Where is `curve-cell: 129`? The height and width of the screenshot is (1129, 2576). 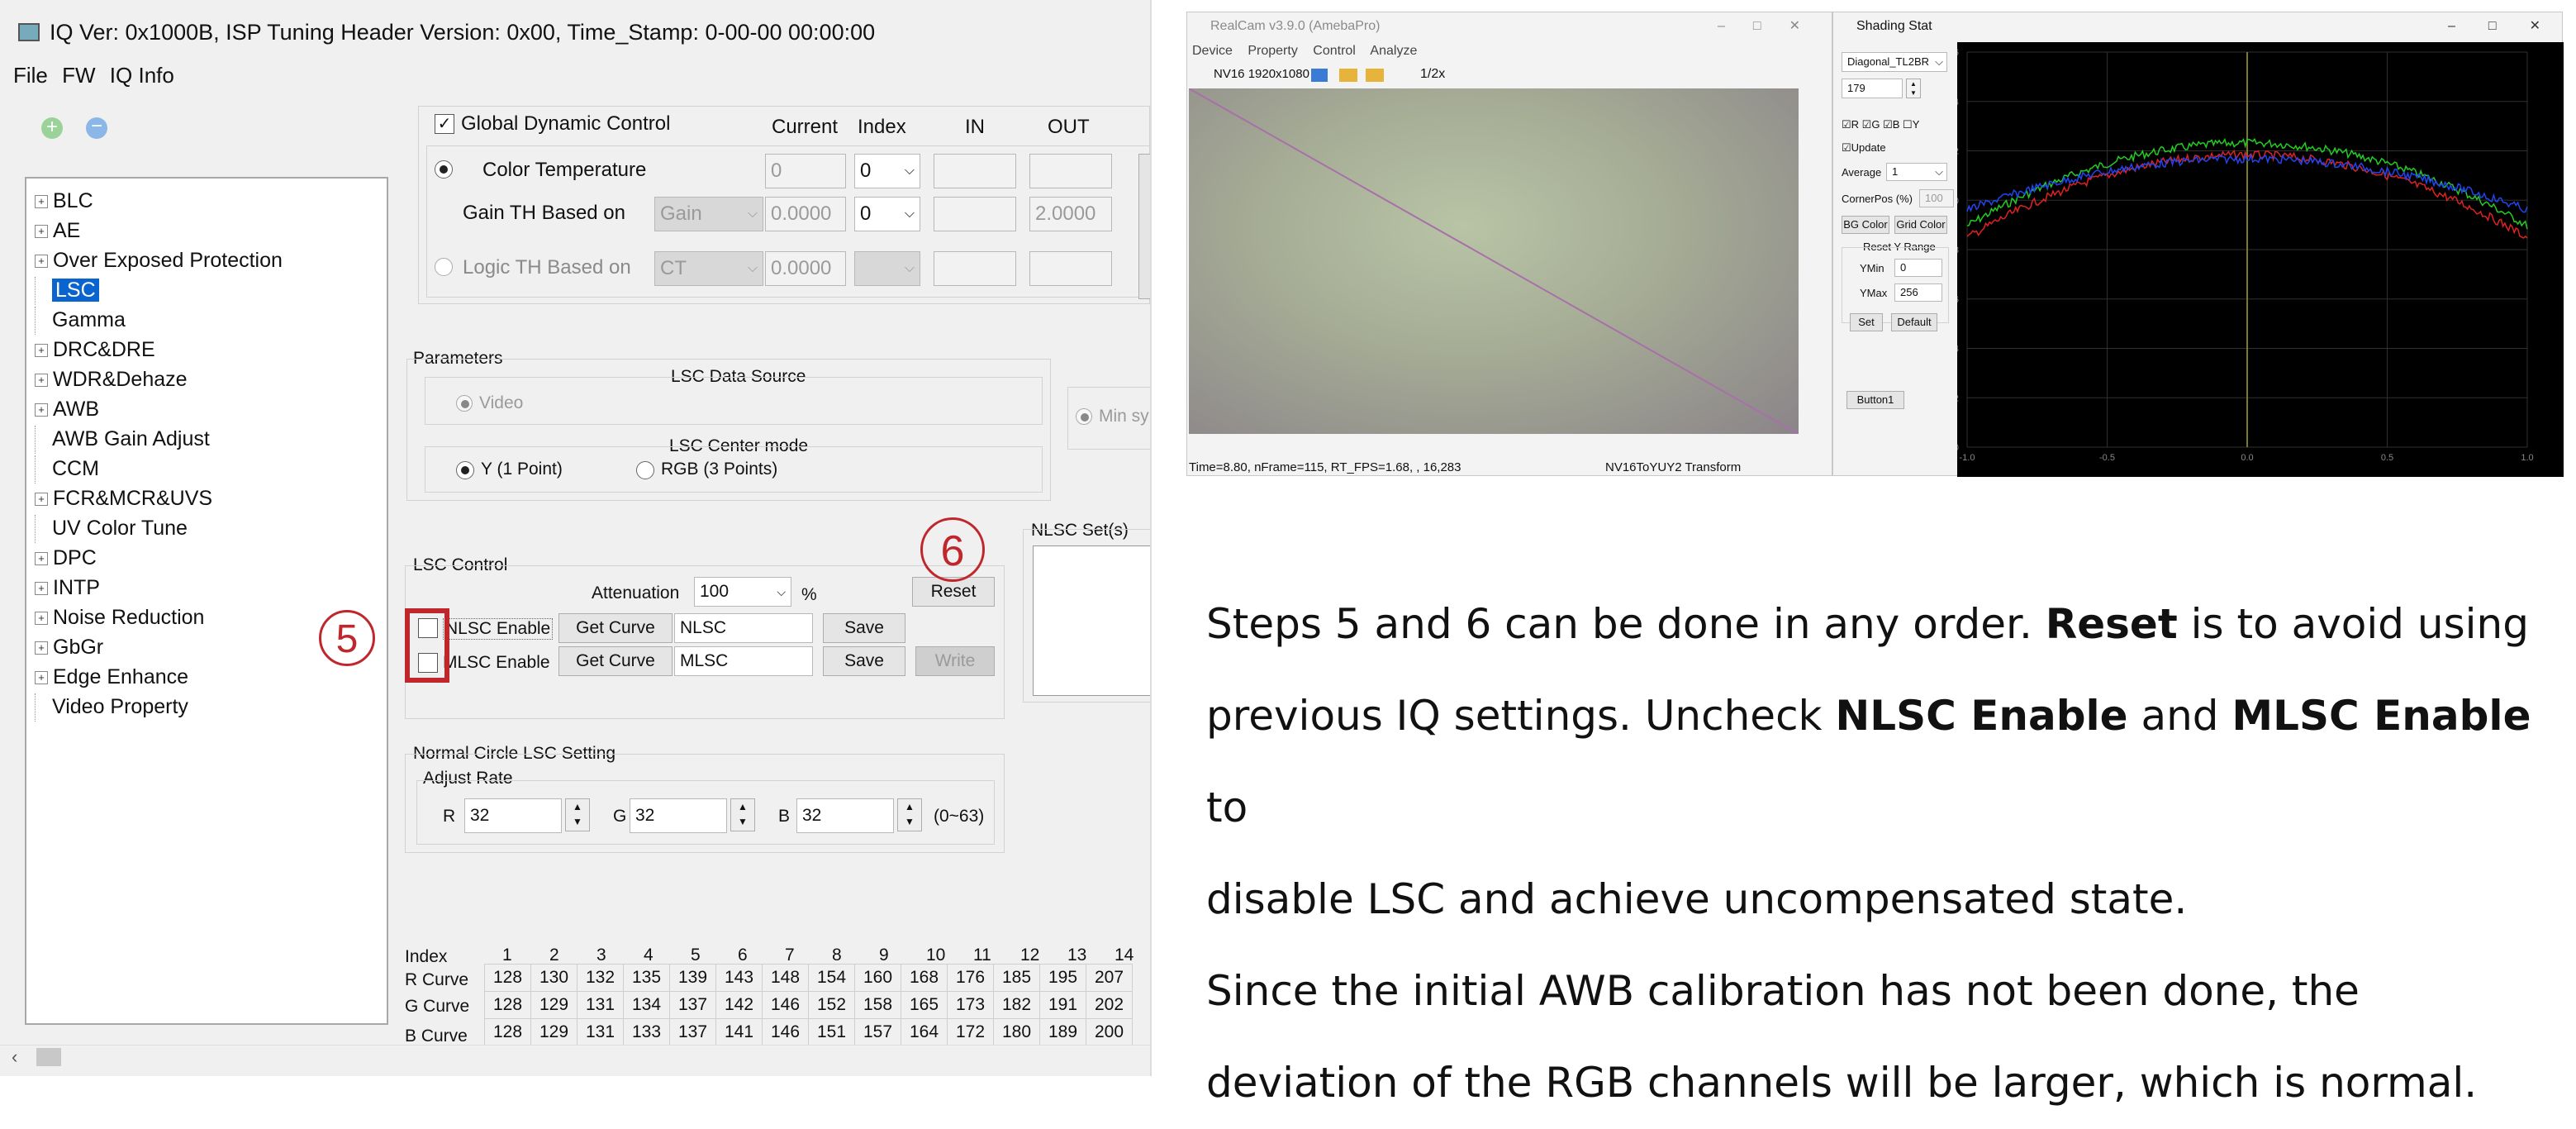 curve-cell: 129 is located at coordinates (553, 1031).